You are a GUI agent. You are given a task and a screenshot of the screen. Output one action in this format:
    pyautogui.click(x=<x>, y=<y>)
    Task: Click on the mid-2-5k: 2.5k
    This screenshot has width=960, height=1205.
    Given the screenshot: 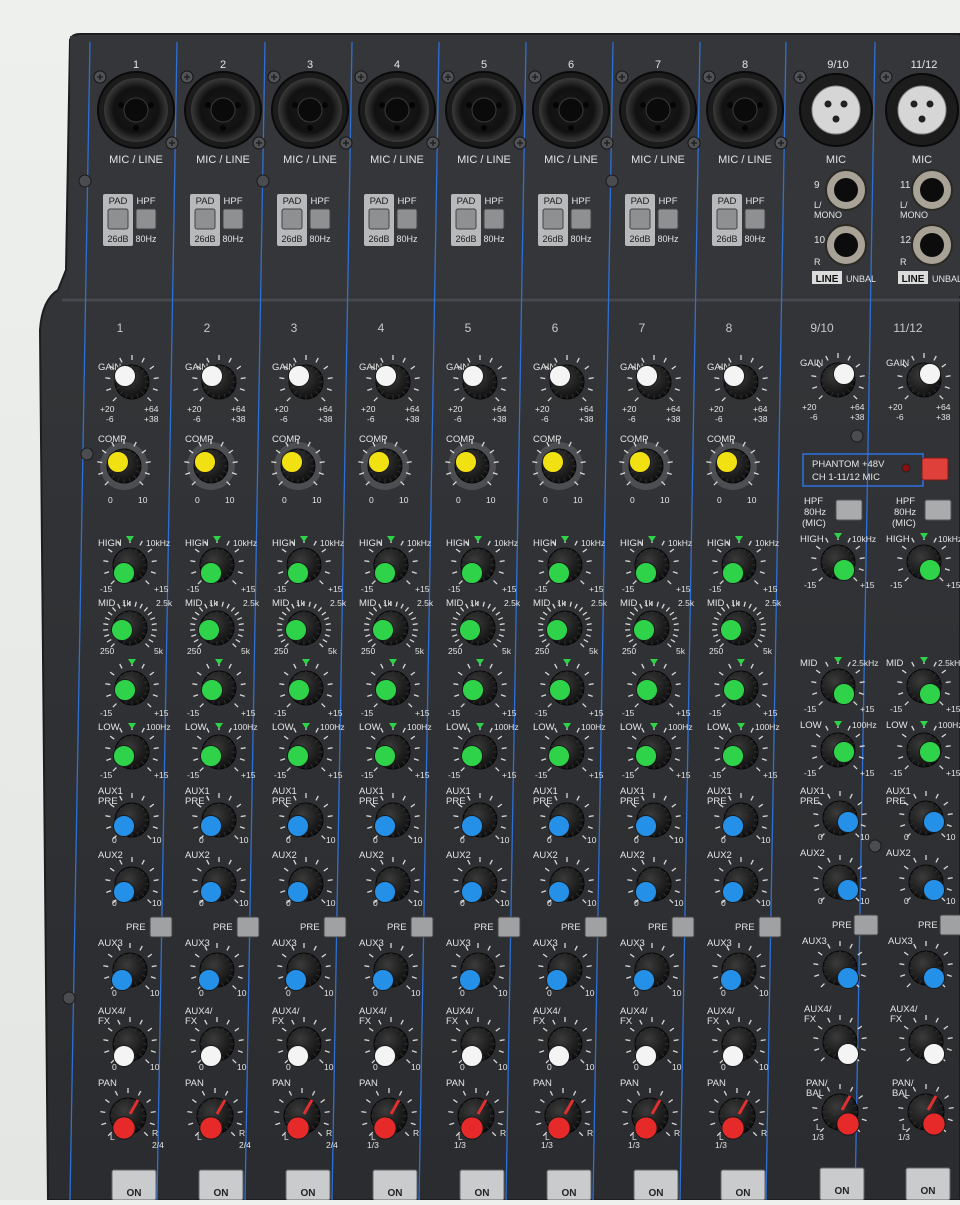 What is the action you would take?
    pyautogui.click(x=164, y=603)
    